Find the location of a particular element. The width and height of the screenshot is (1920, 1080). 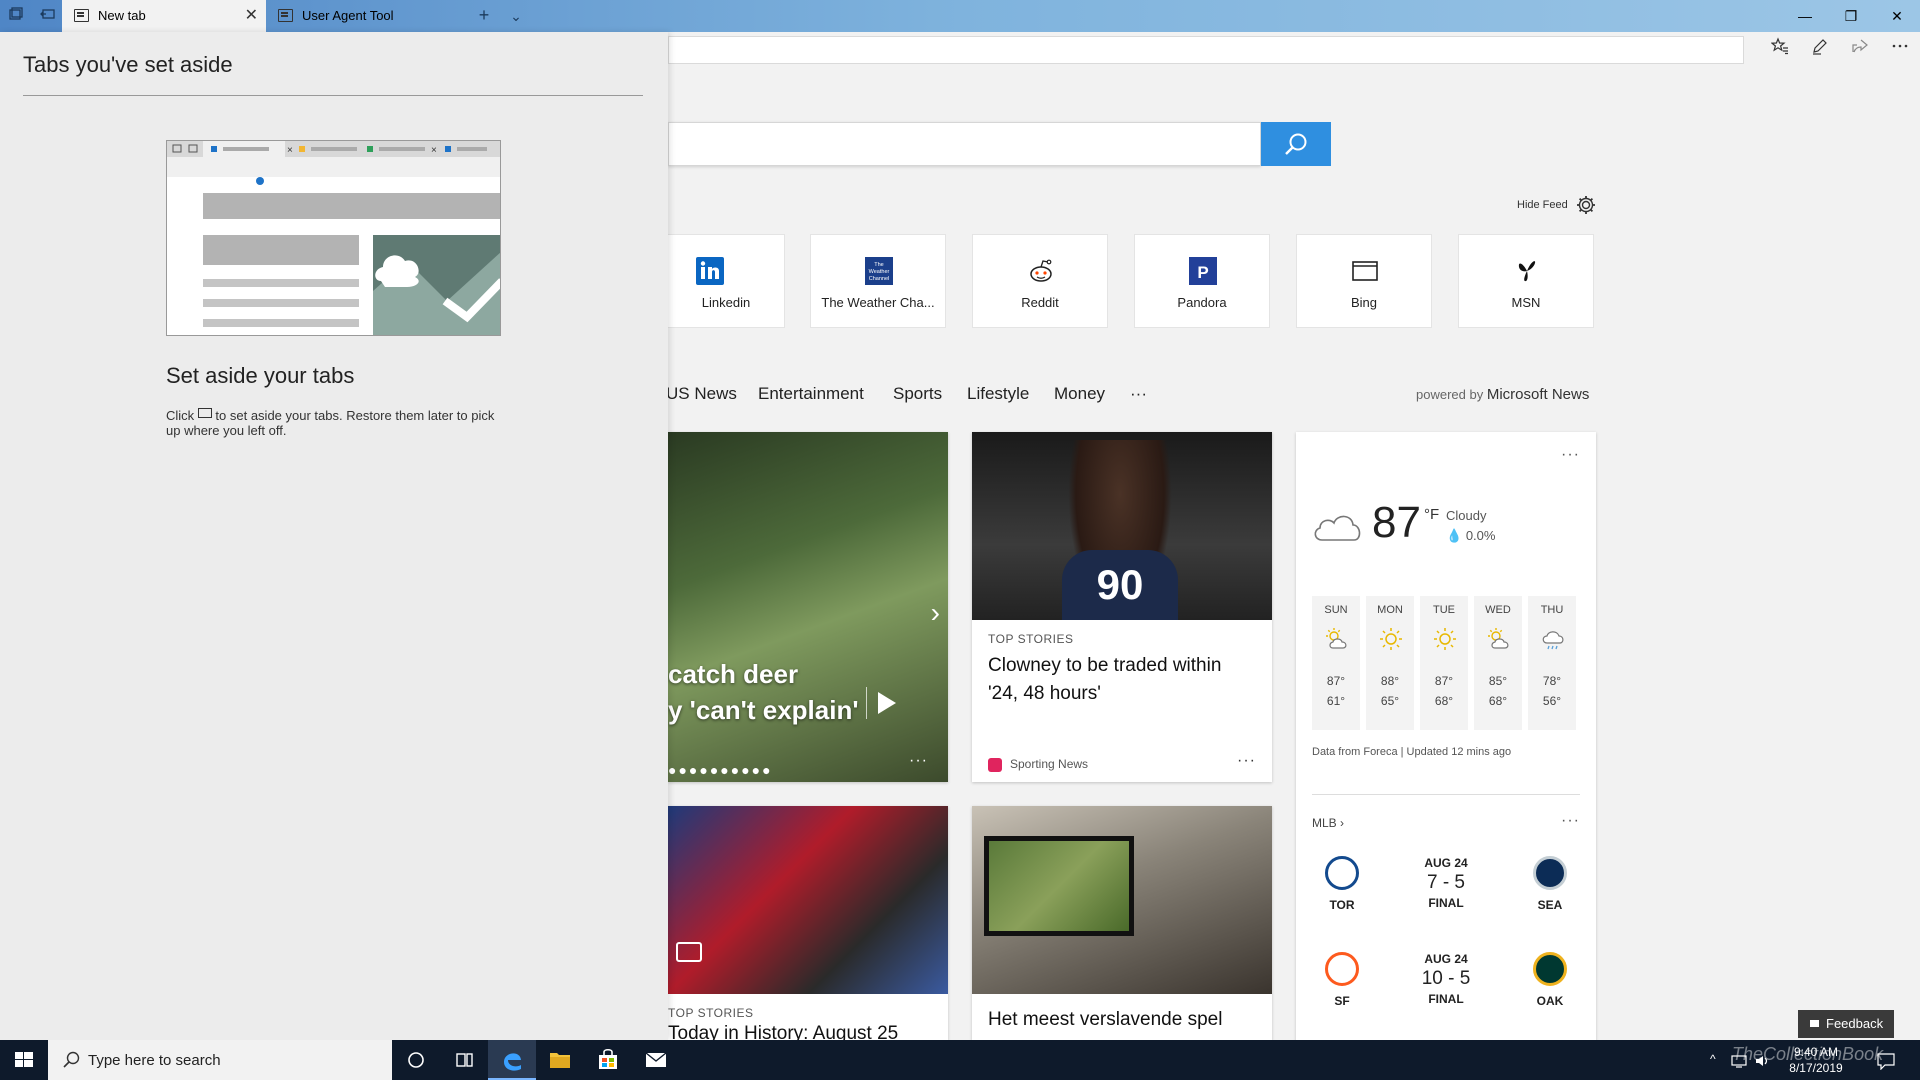

task-view-button is located at coordinates (464, 1060).